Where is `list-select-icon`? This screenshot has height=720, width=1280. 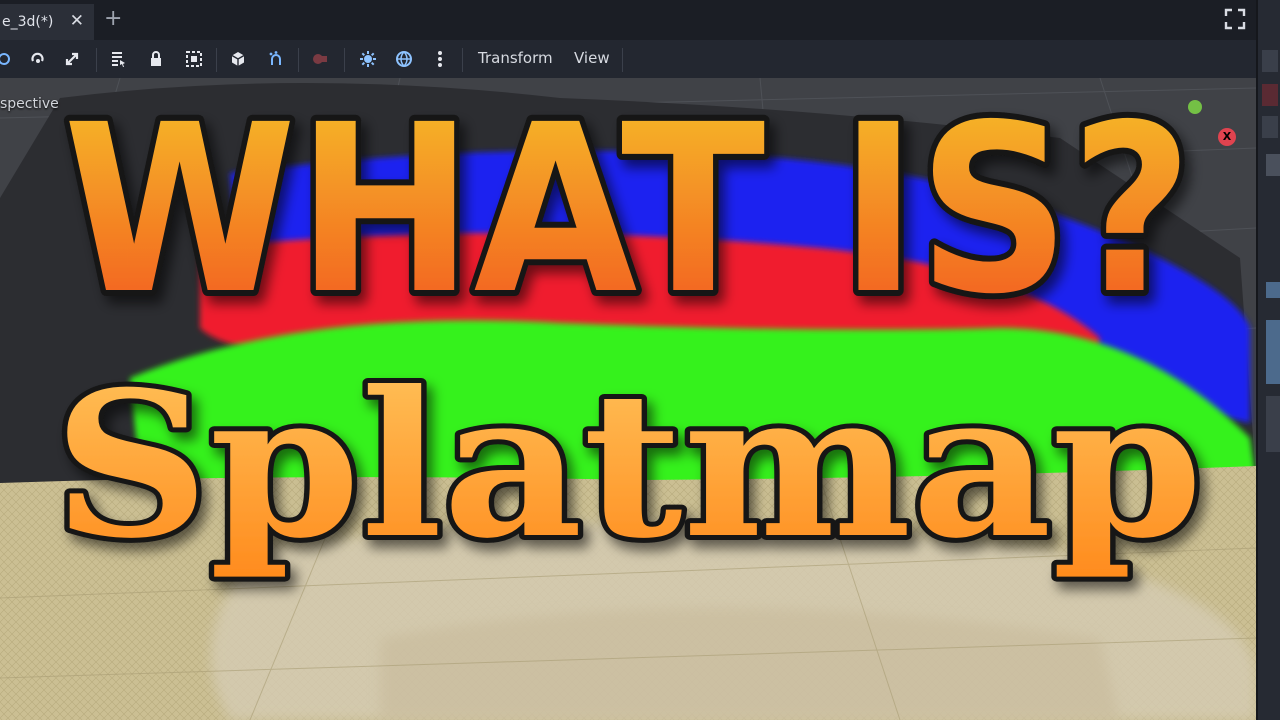
list-select-icon is located at coordinates (118, 59).